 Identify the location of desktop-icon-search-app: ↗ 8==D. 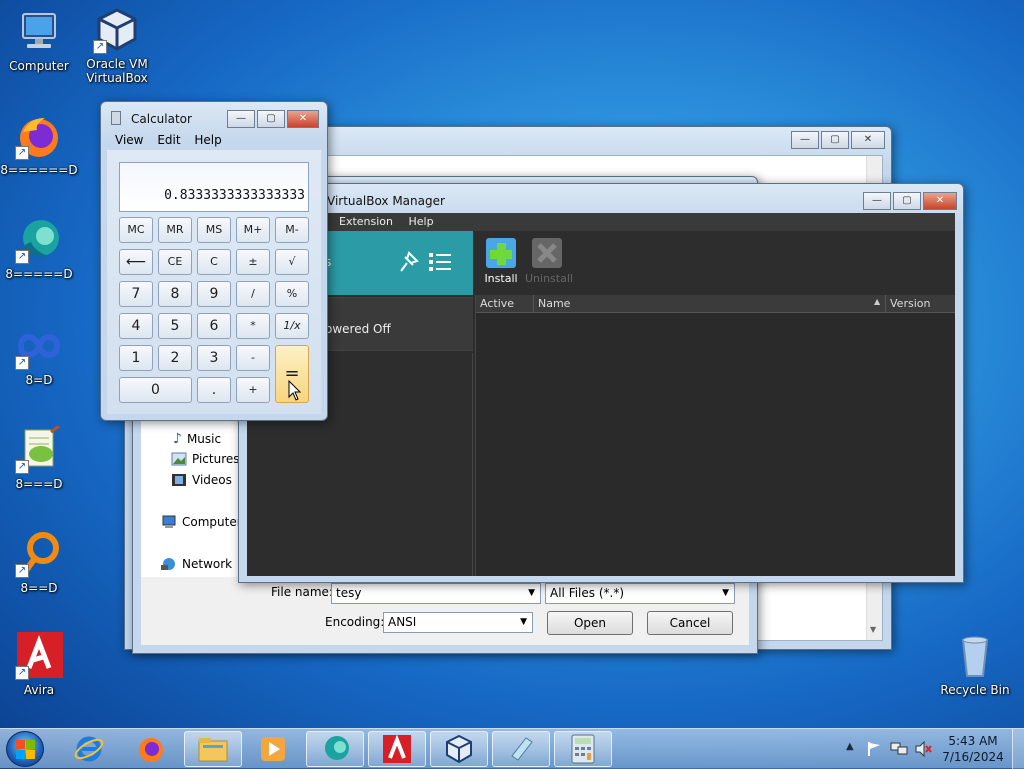
(39, 562).